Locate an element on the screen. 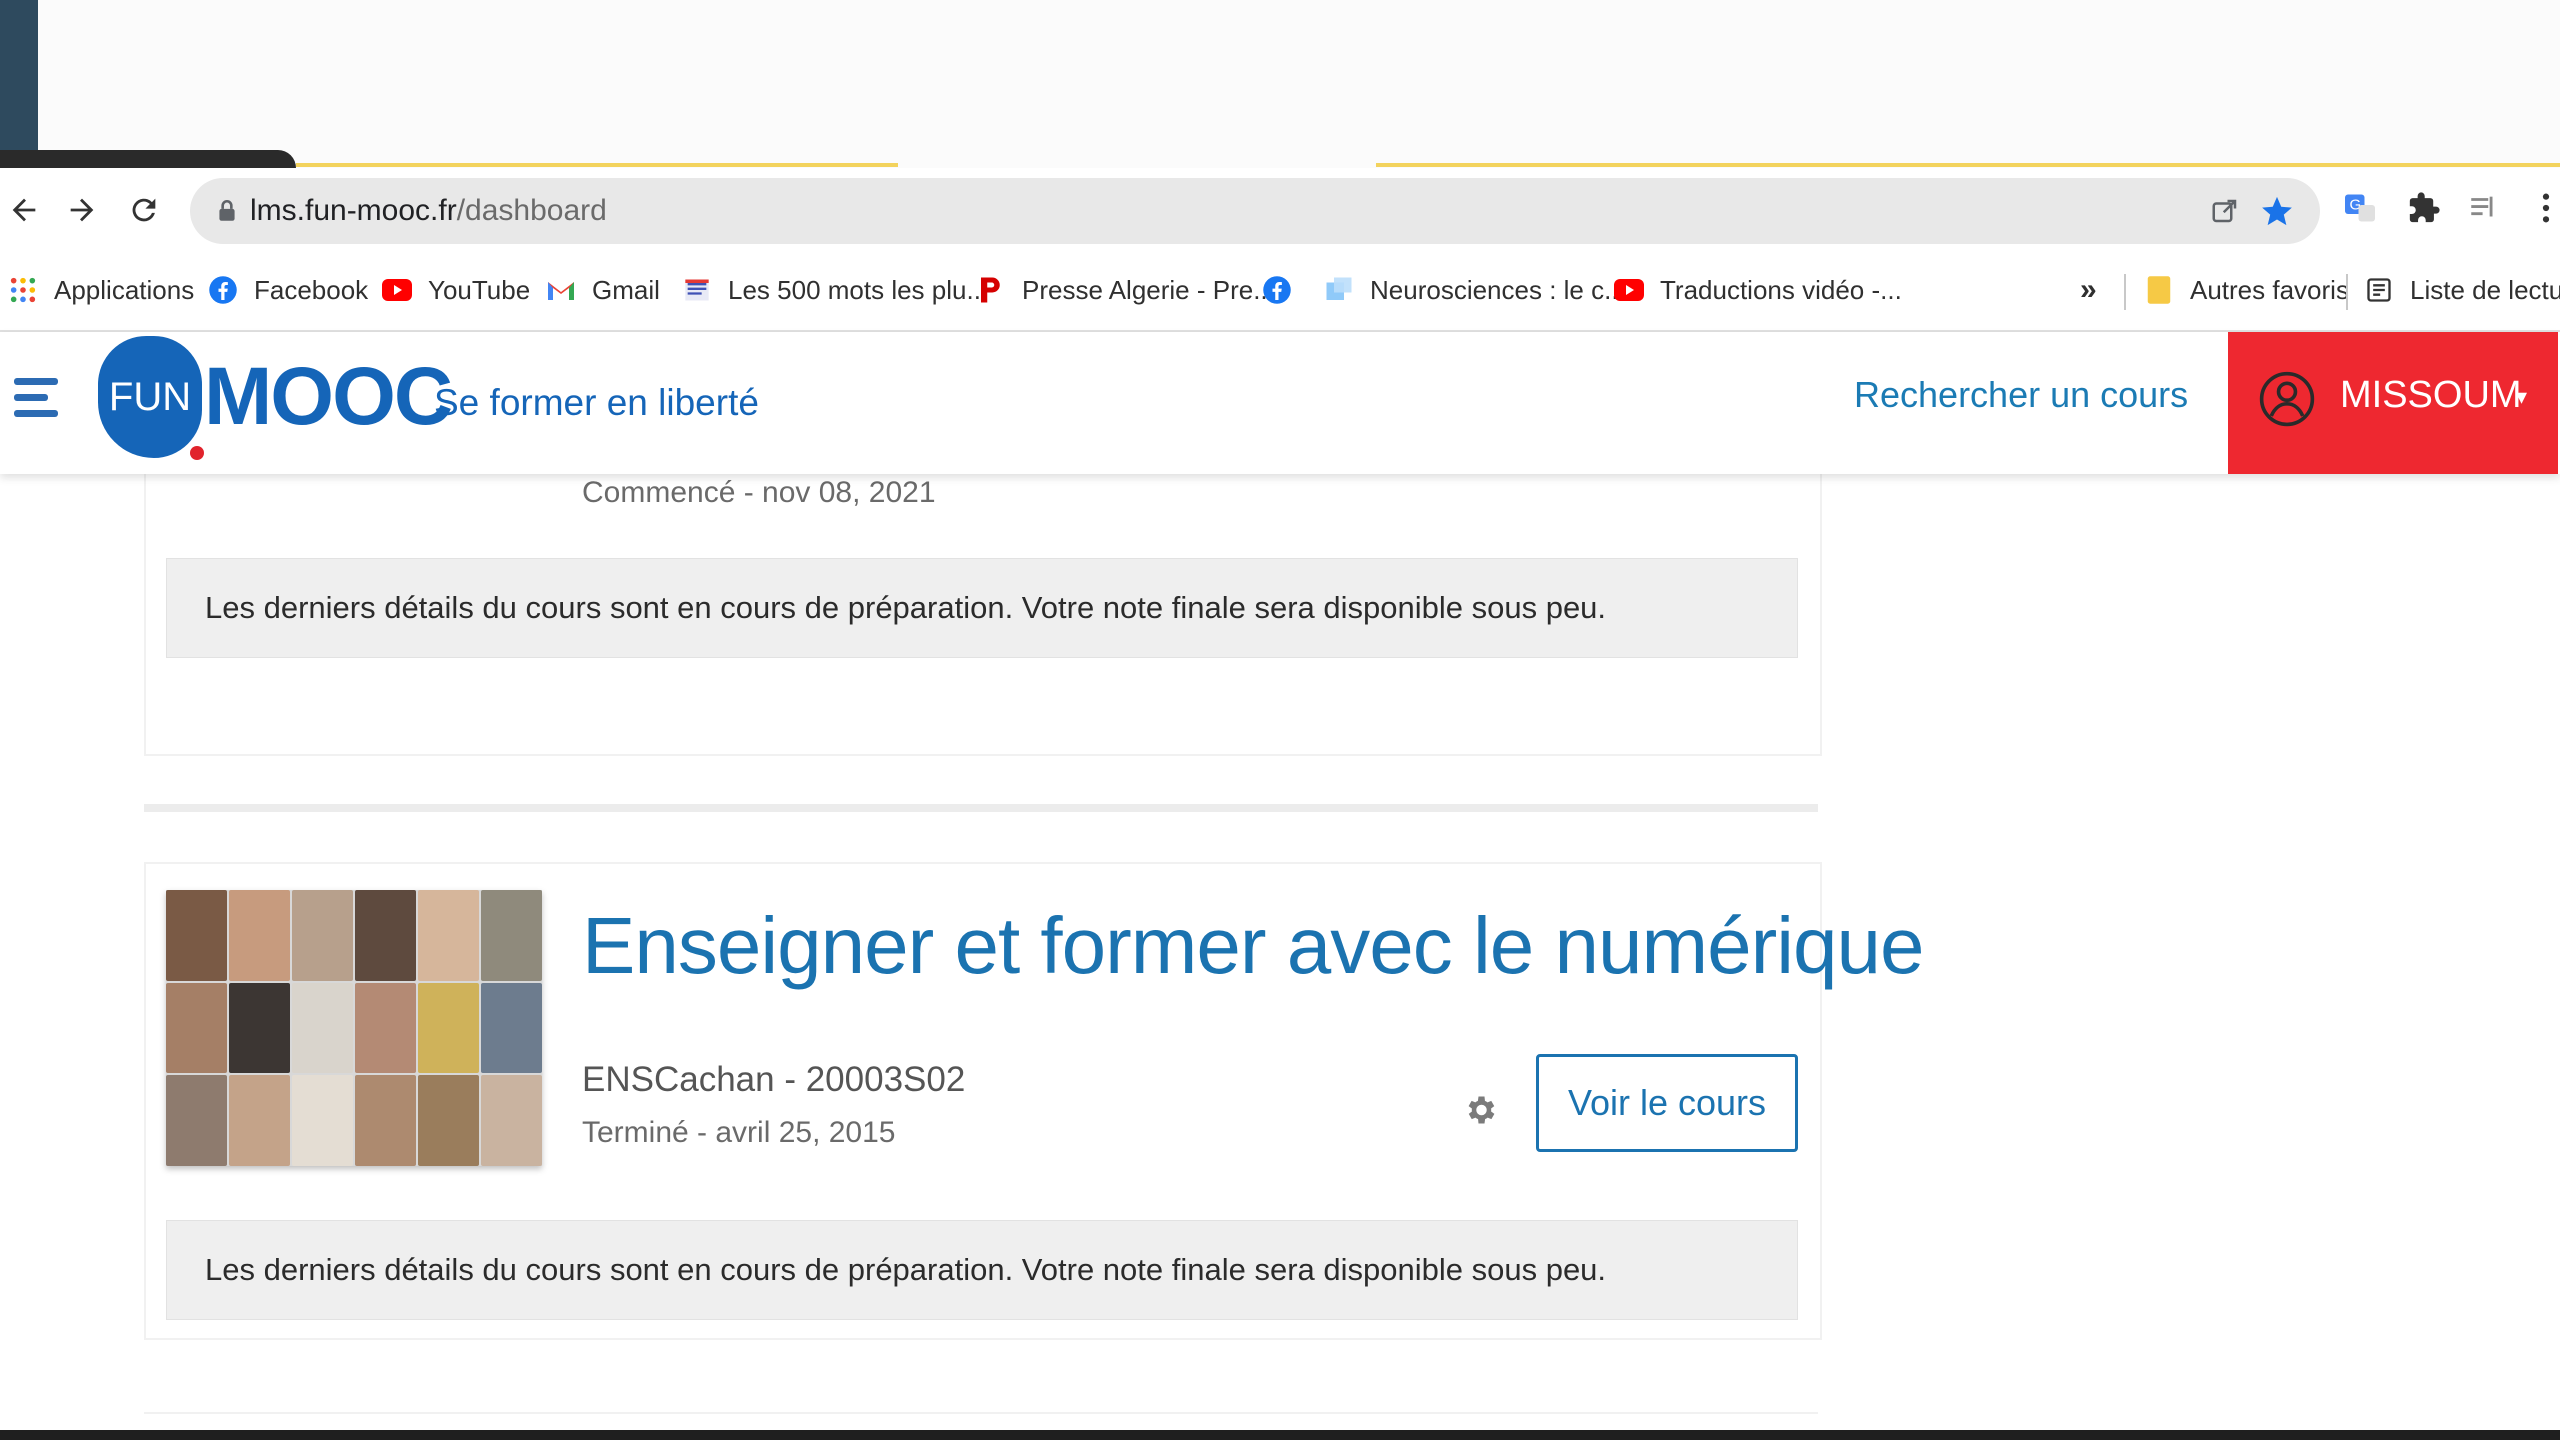 Image resolution: width=2560 pixels, height=1440 pixels. gmail-icon is located at coordinates (561, 290).